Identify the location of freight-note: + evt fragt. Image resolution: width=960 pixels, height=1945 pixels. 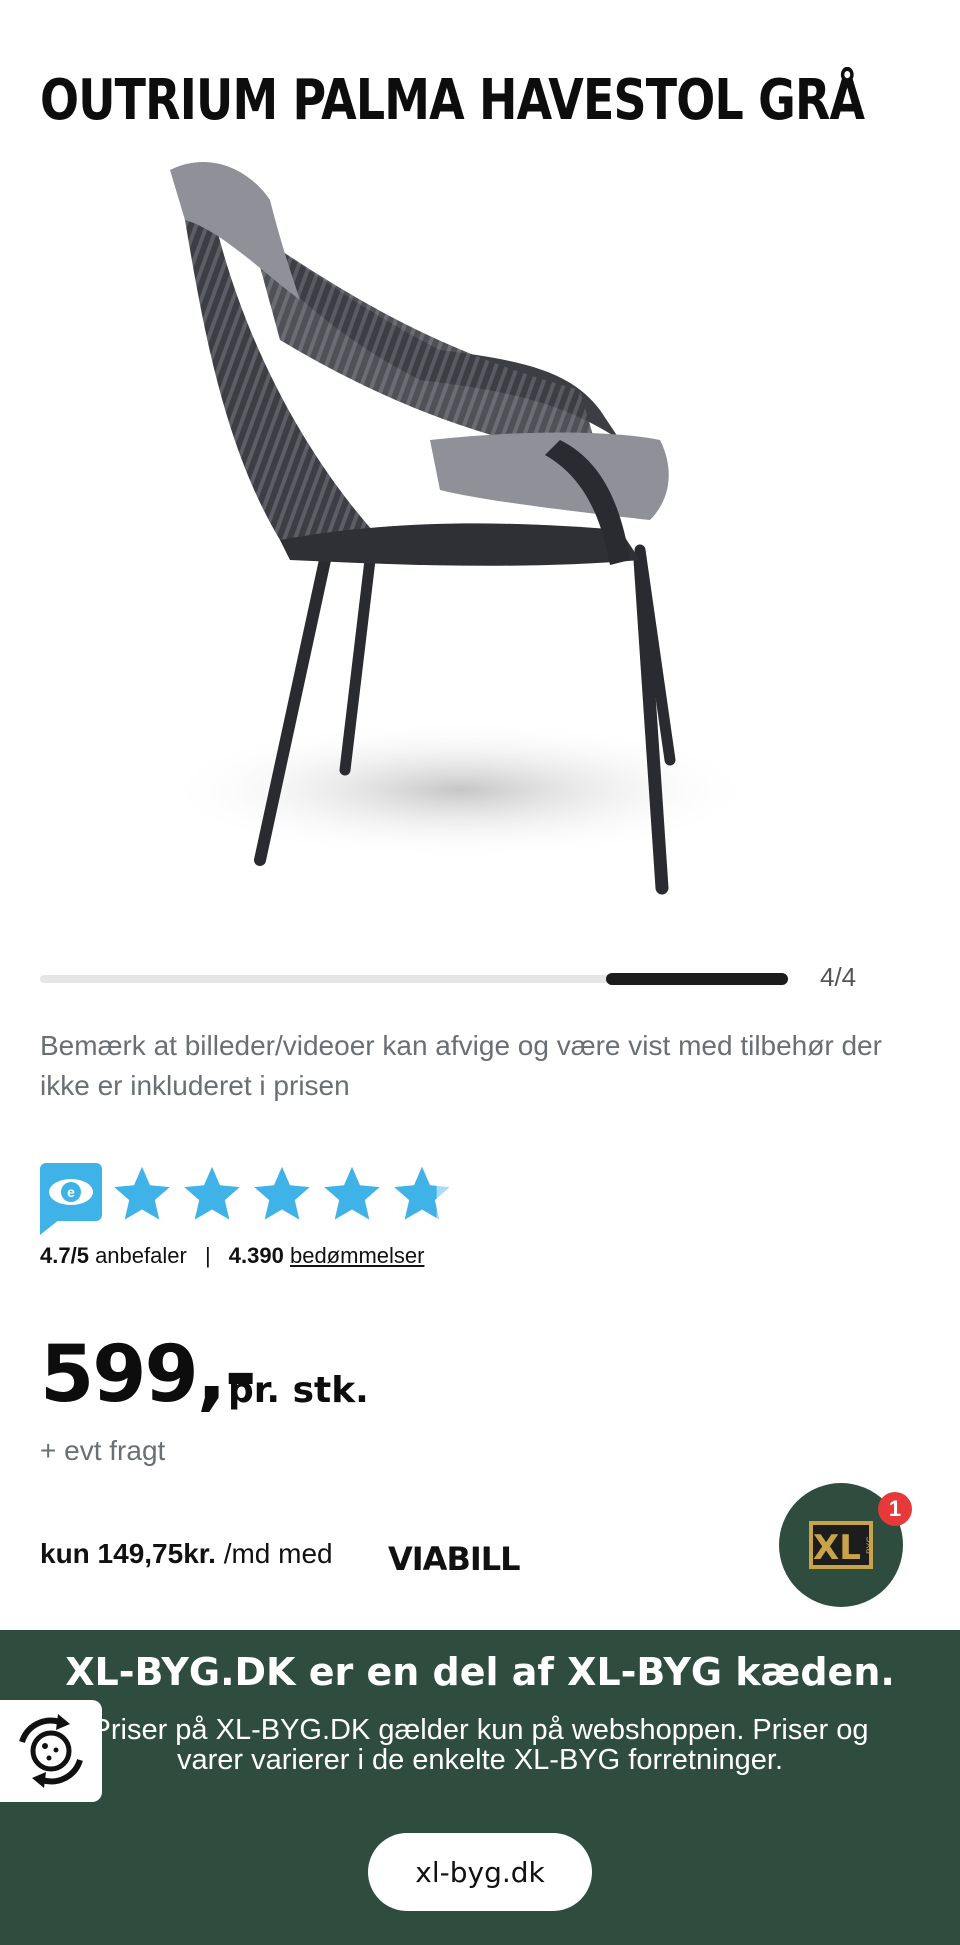
(103, 1450).